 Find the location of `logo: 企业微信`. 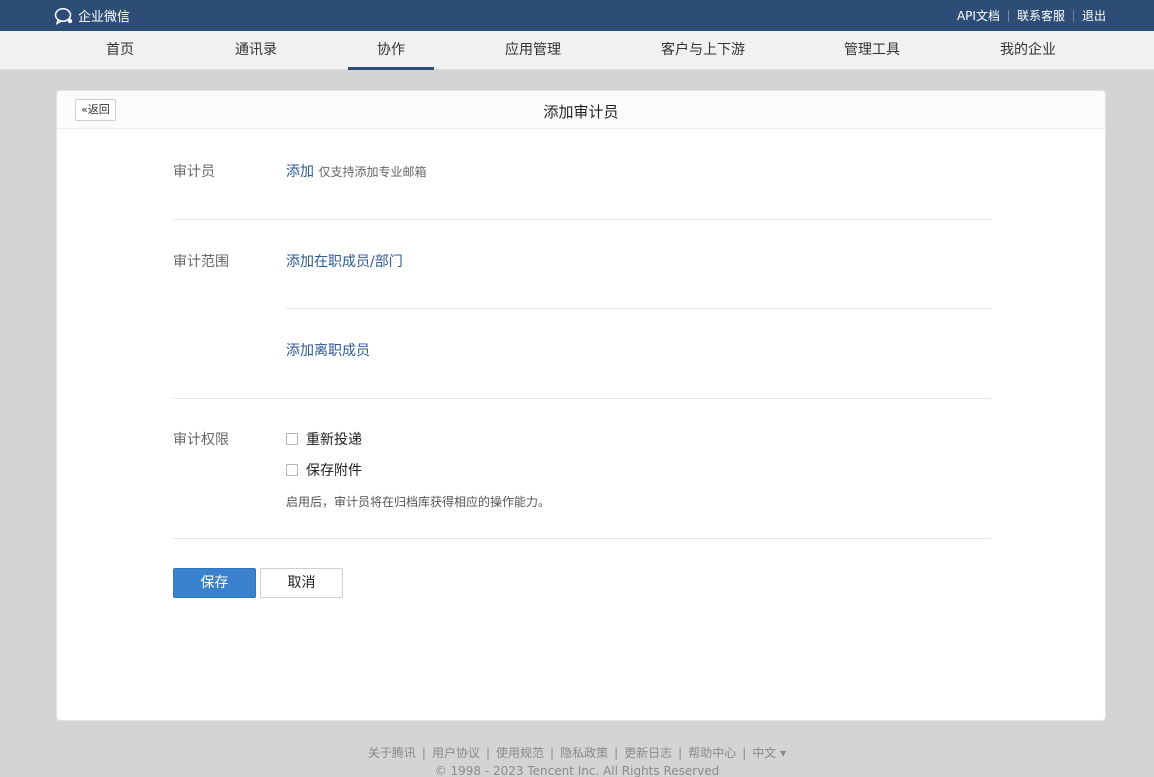

logo: 企业微信 is located at coordinates (92, 15).